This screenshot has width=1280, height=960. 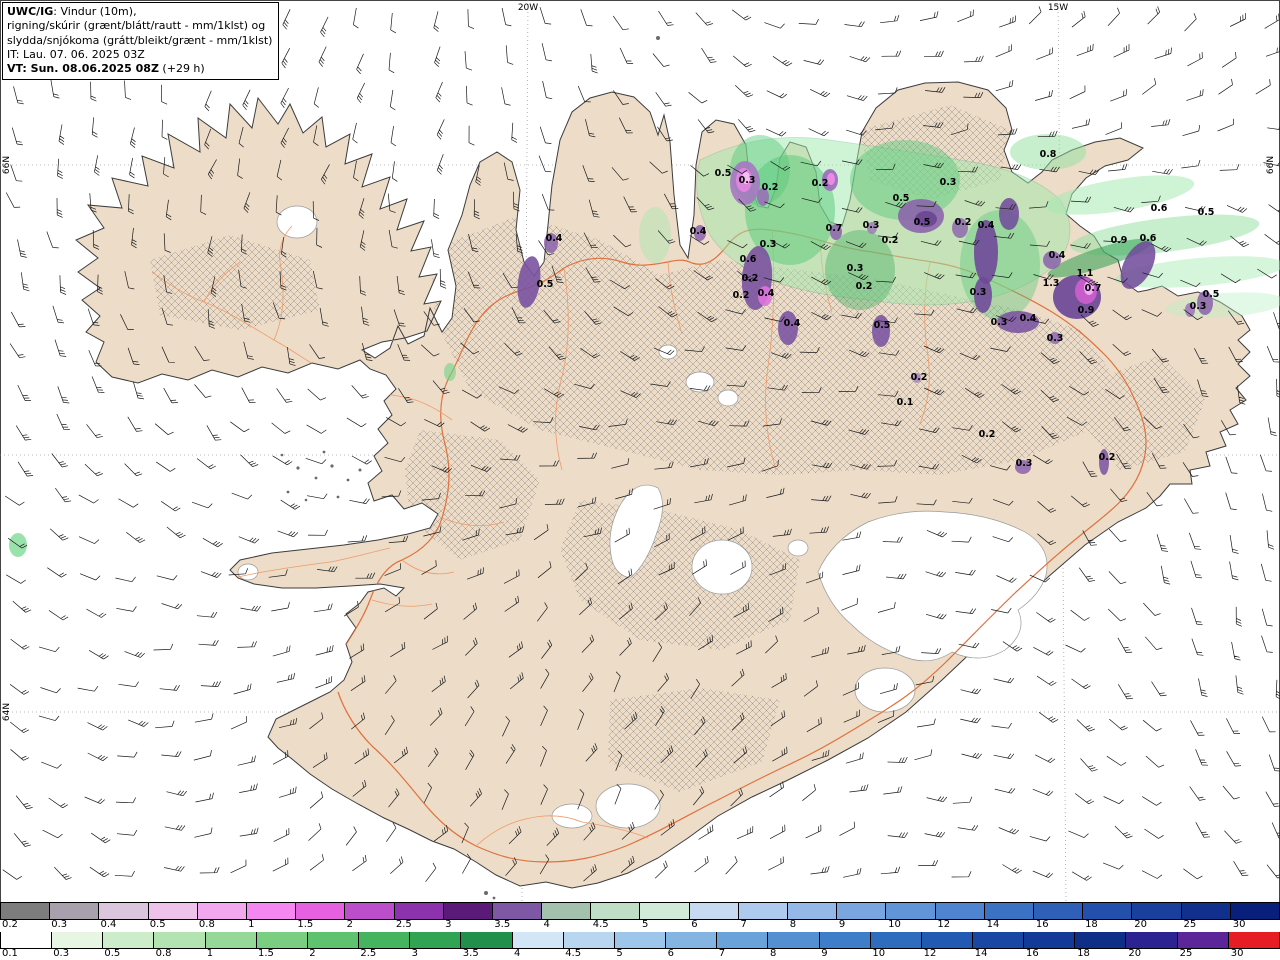 I want to click on legend-tick-label: 4, so click(x=546, y=924).